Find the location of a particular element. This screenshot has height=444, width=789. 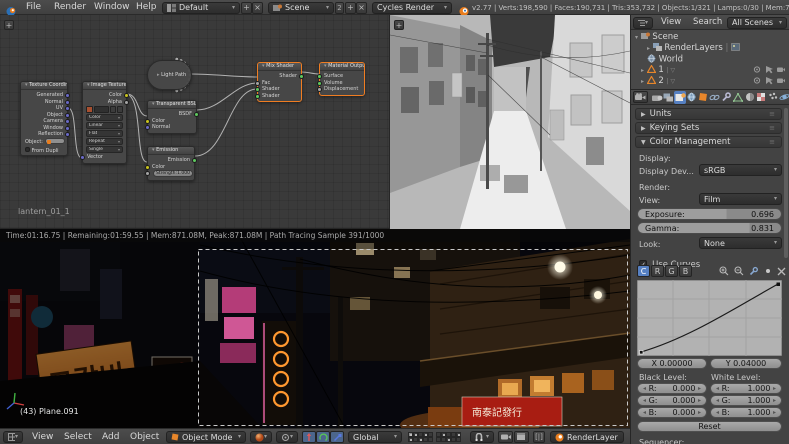

outliner-row-scene: ▾ Scene is located at coordinates (711, 37).